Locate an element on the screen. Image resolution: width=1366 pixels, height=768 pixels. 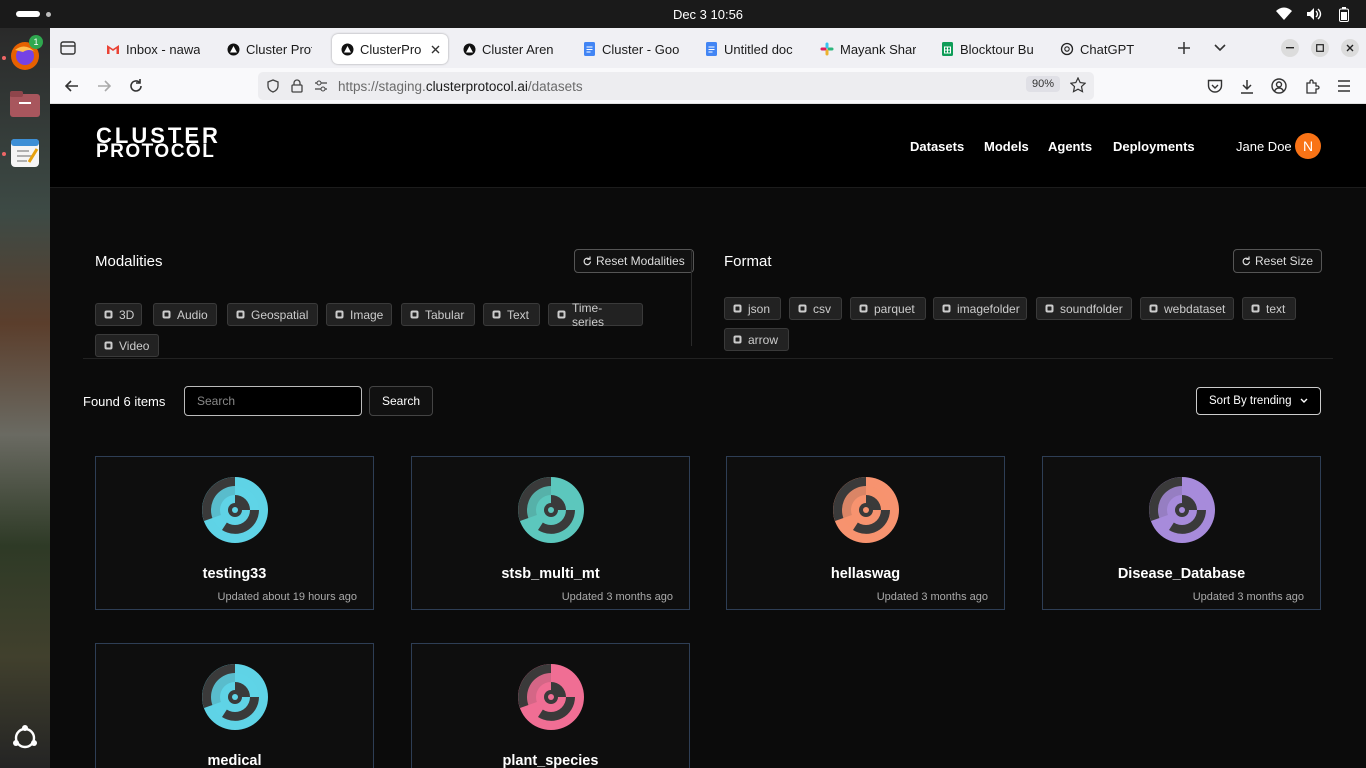
system-tray is located at coordinates (1314, 14).